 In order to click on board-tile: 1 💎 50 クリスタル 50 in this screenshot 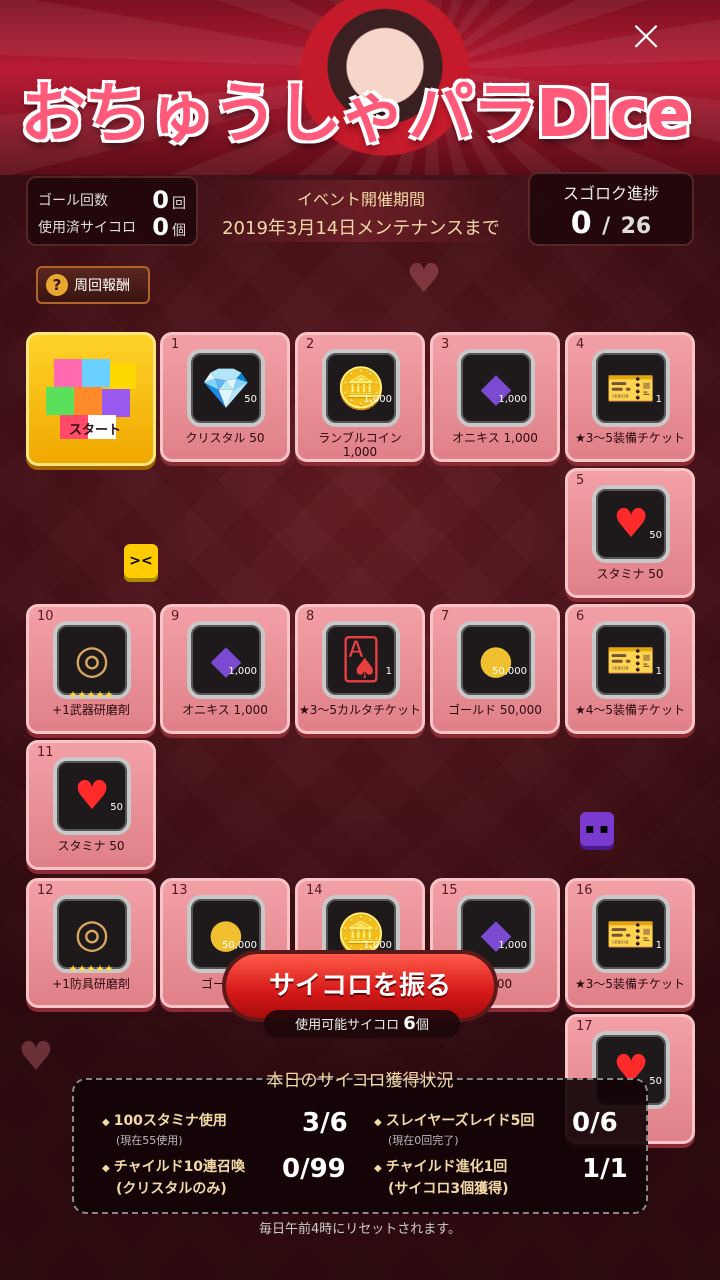, I will do `click(225, 397)`.